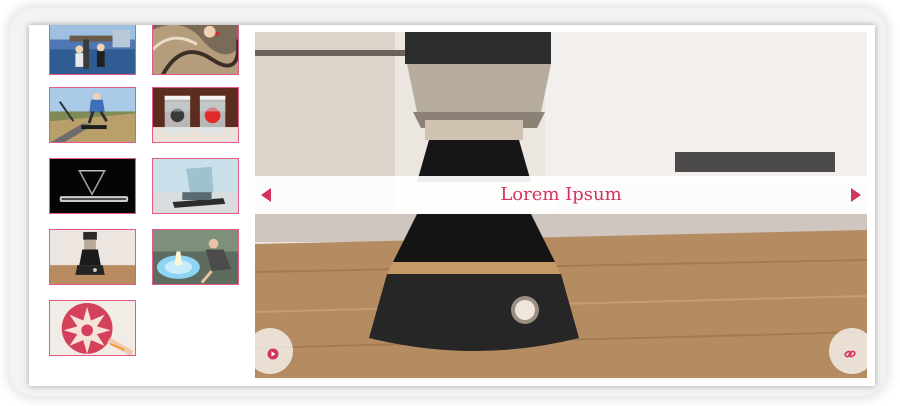 This screenshot has height=406, width=900. I want to click on chevron-left-icon, so click(266, 195).